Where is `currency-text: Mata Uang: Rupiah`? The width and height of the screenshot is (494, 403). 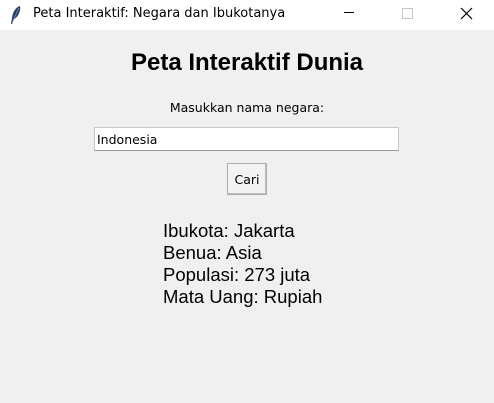 currency-text: Mata Uang: Rupiah is located at coordinates (243, 296).